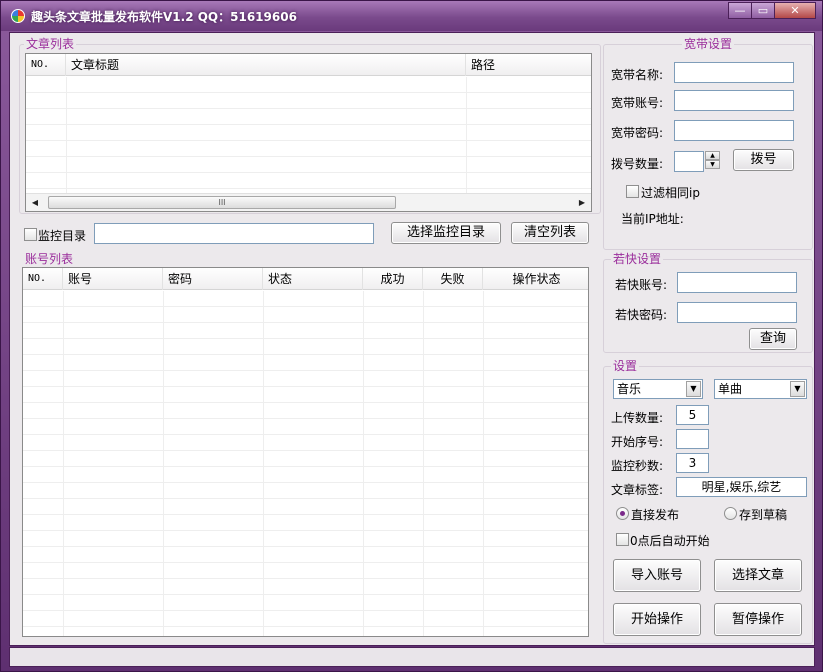  Describe the element at coordinates (795, 10) in the screenshot. I see `close-button: ✕` at that location.